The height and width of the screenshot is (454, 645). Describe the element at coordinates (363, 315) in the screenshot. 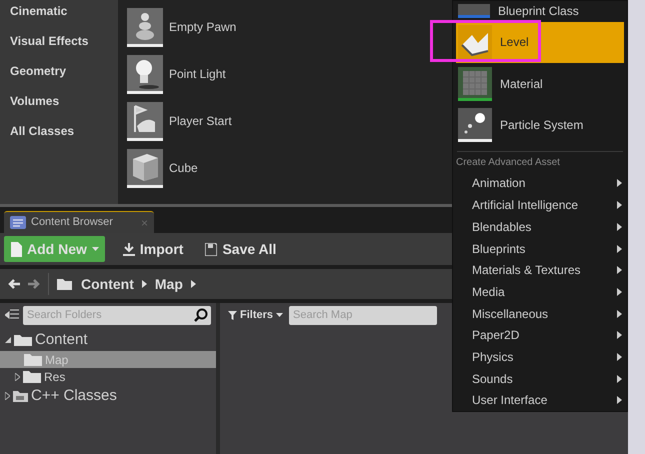

I see `asset-search-field: Search Map` at that location.